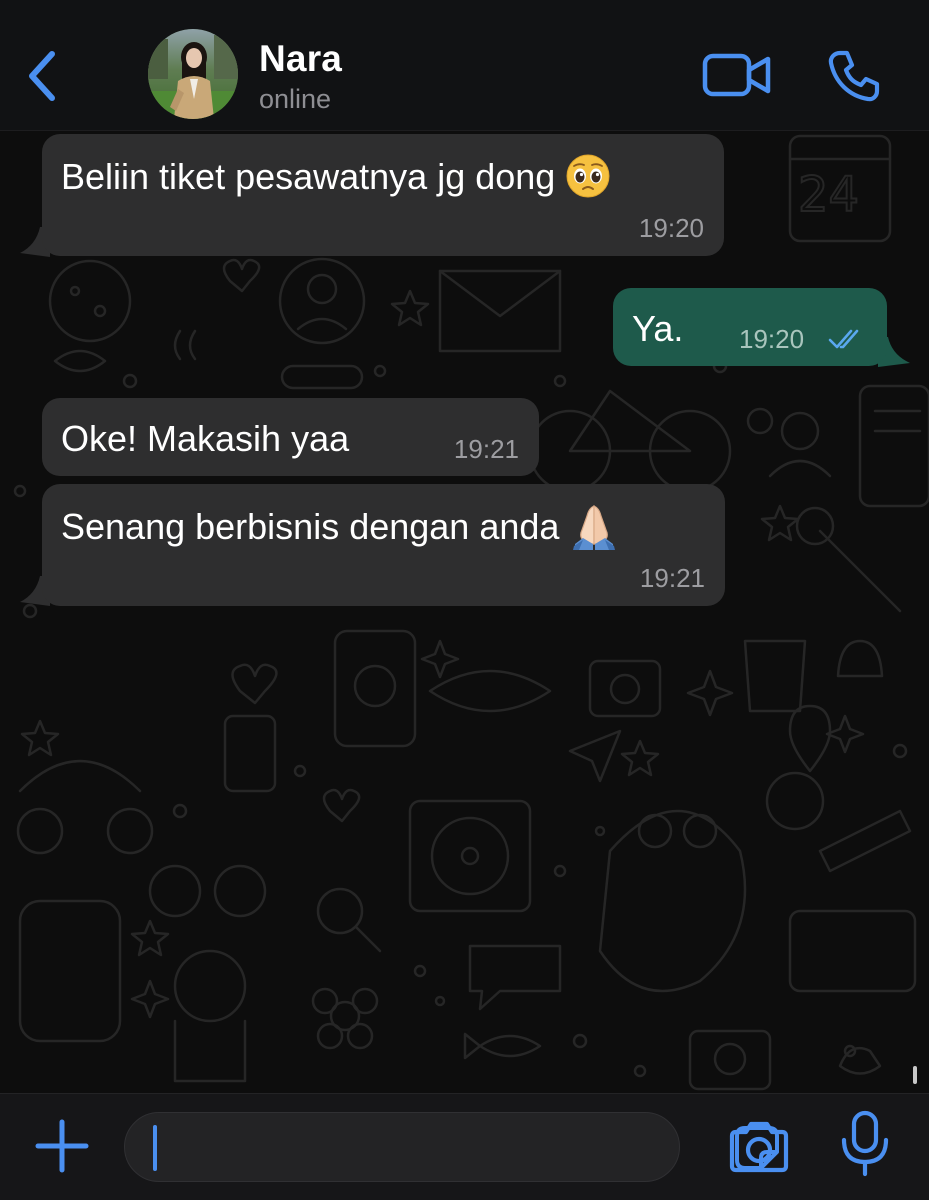 The image size is (929, 1200). Describe the element at coordinates (451, 1147) in the screenshot. I see `message-input` at that location.